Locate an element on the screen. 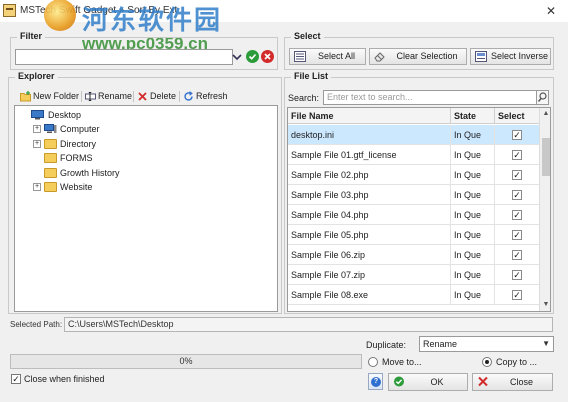 Image resolution: width=568 pixels, height=402 pixels. cell-file-name: Sample File 04.php is located at coordinates (369, 215).